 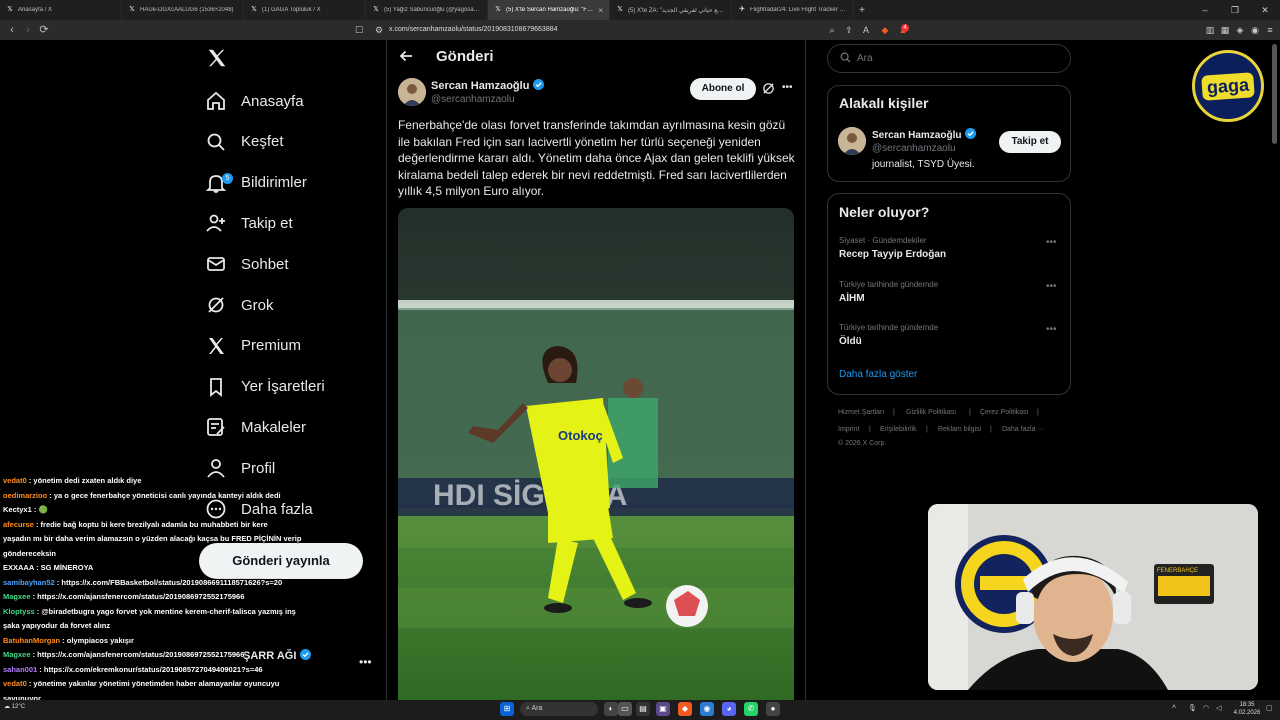 I want to click on chat-username: Kloptyss, so click(x=19, y=611).